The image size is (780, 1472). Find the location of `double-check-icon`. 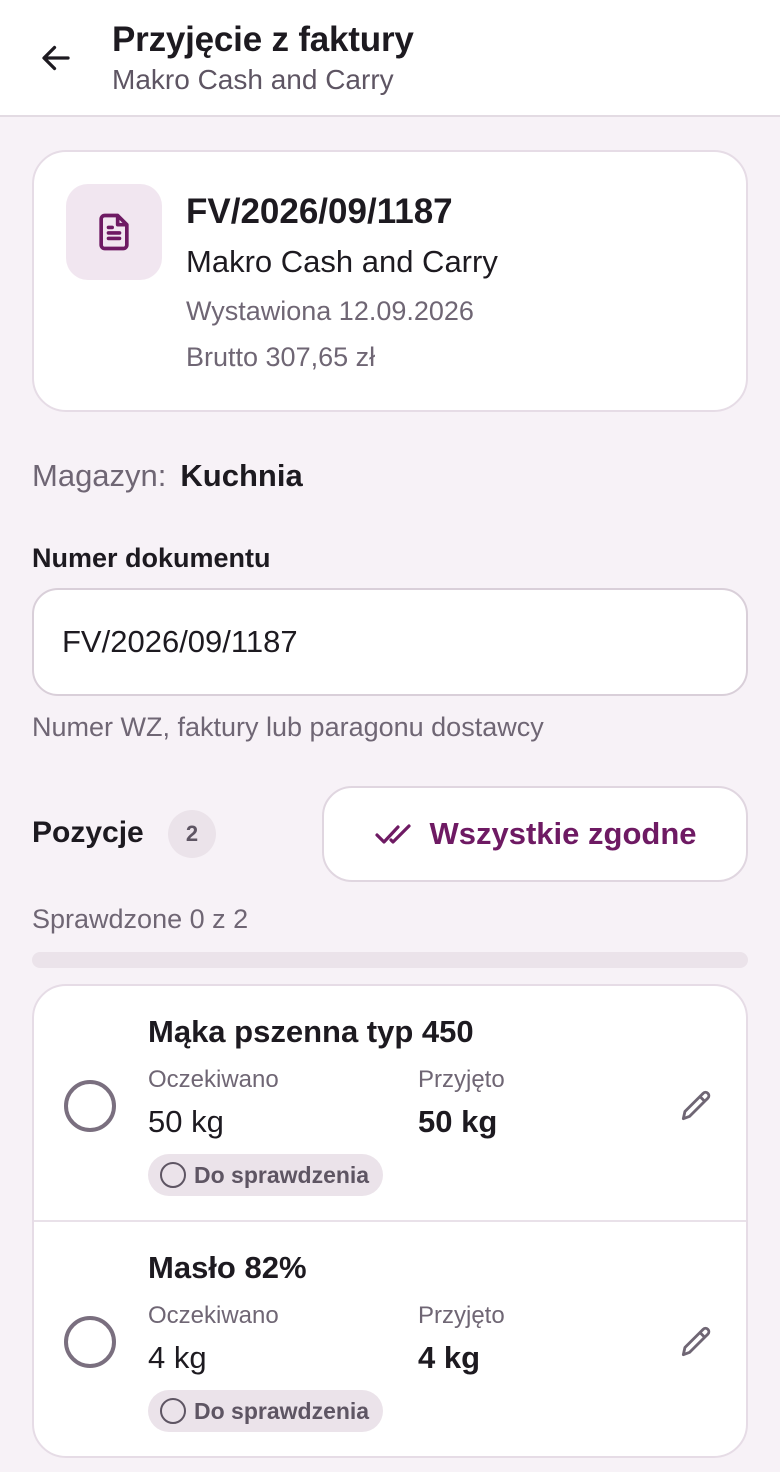

double-check-icon is located at coordinates (392, 834).